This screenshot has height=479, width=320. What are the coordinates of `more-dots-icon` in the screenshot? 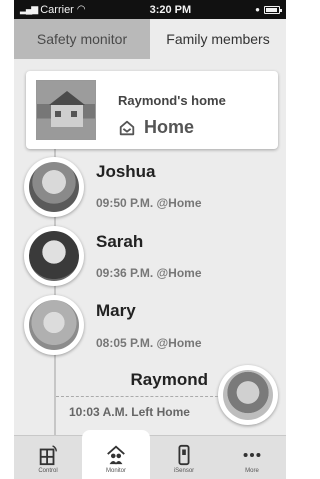 It's located at (252, 455).